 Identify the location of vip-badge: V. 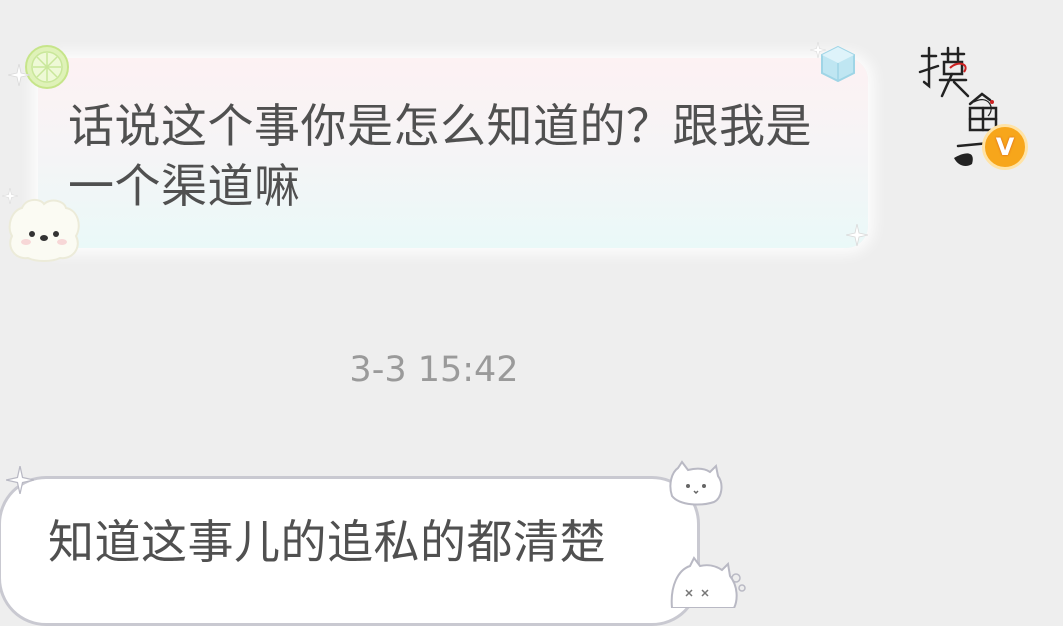
(1005, 147).